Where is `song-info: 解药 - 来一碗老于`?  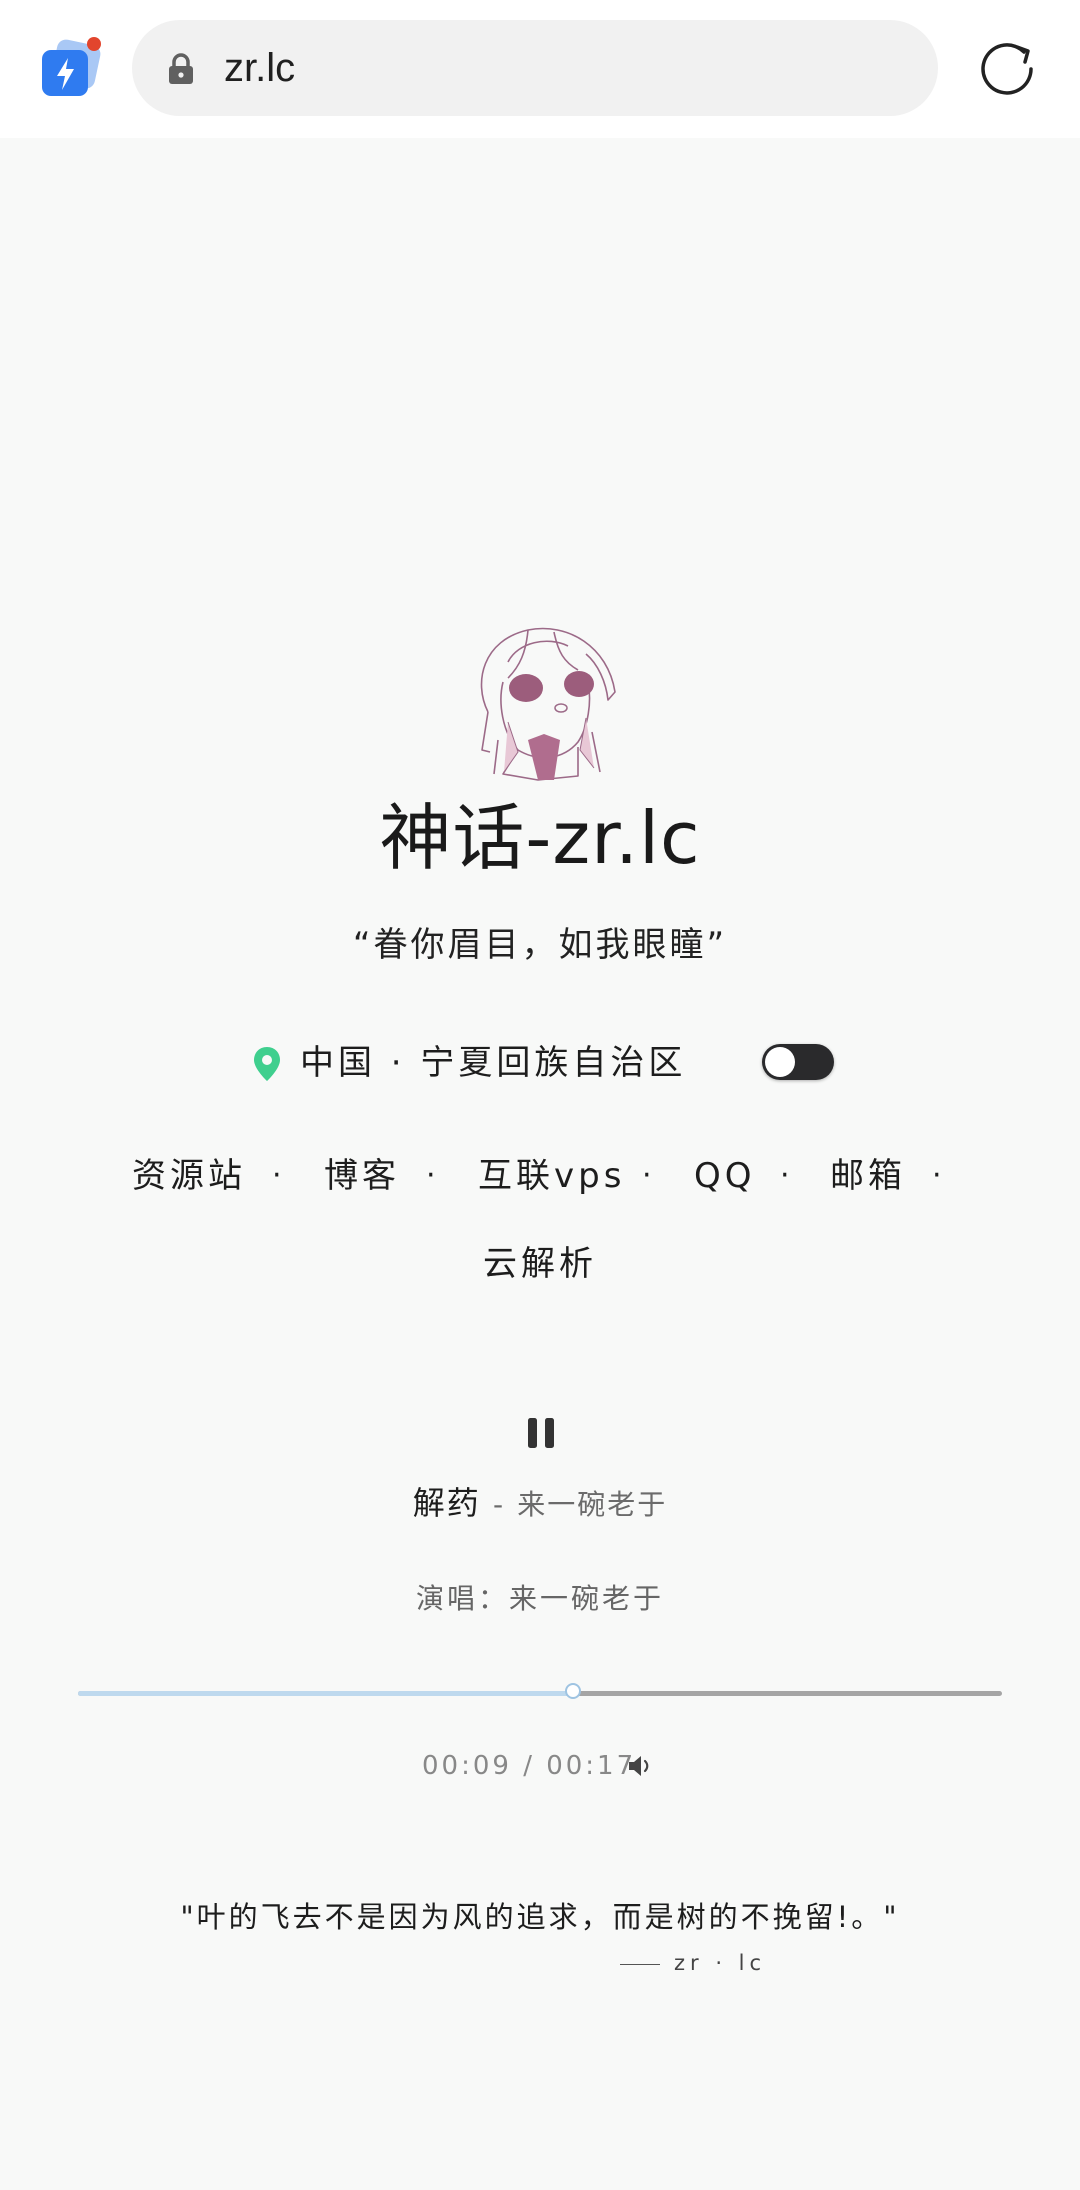 song-info: 解药 - 来一碗老于 is located at coordinates (540, 1504).